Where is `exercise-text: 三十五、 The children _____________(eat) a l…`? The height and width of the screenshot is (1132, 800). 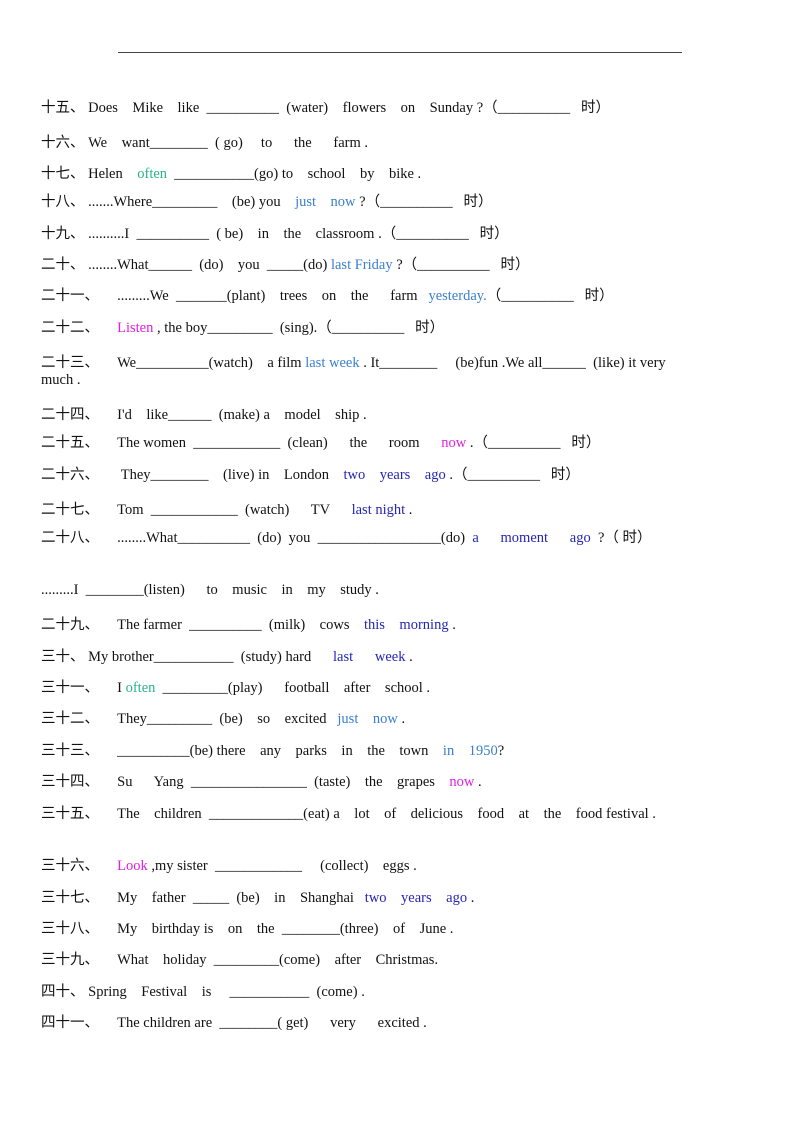 exercise-text: 三十五、 The children _____________(eat) a l… is located at coordinates (348, 814).